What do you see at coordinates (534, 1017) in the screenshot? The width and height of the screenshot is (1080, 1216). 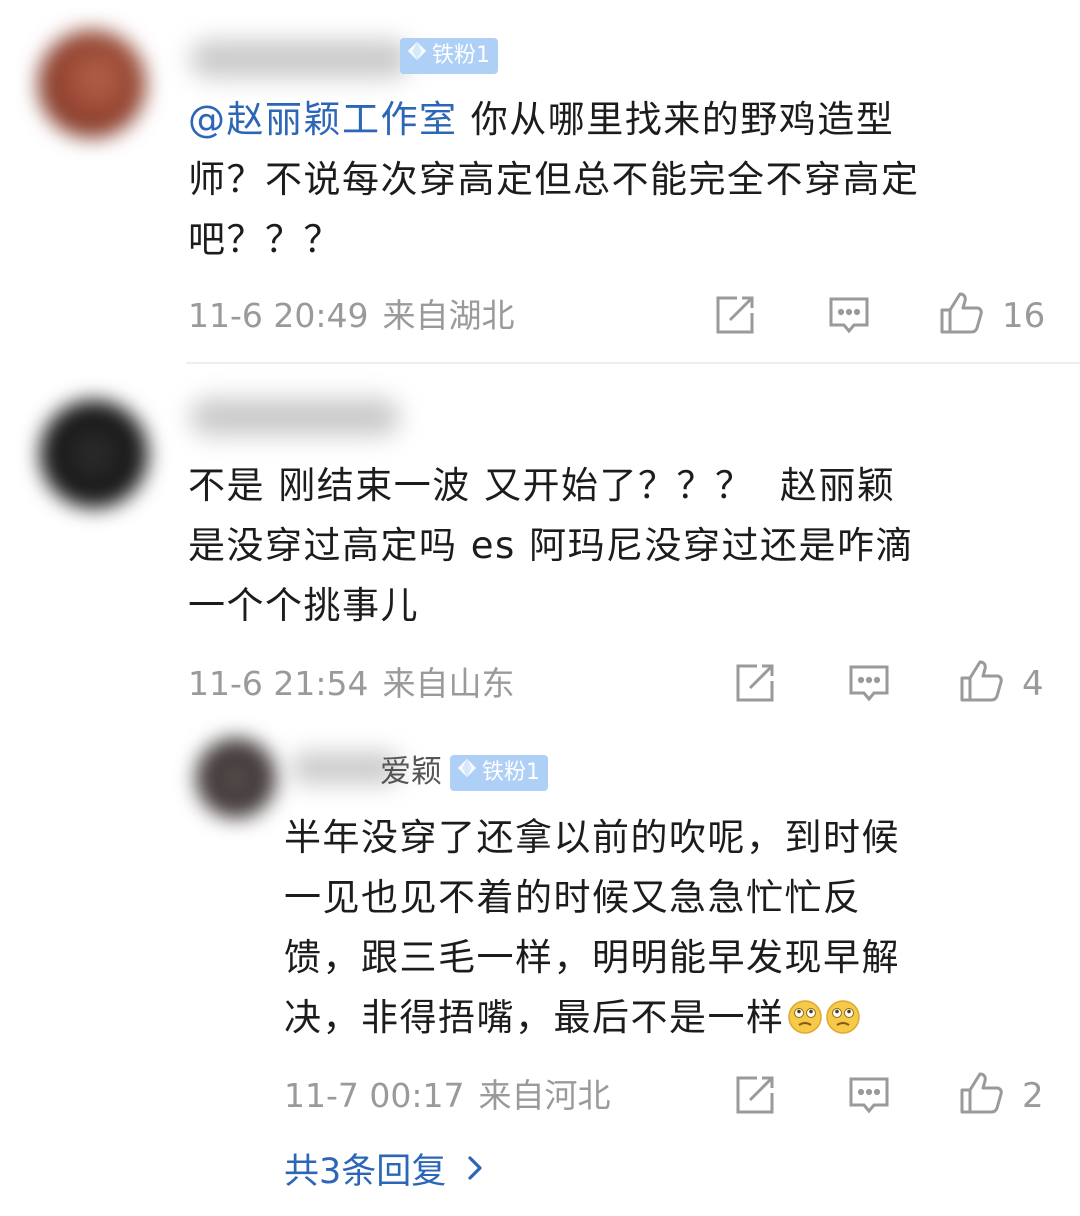 I see `comment-line: 决，非得捂嘴，最后不是一样` at bounding box center [534, 1017].